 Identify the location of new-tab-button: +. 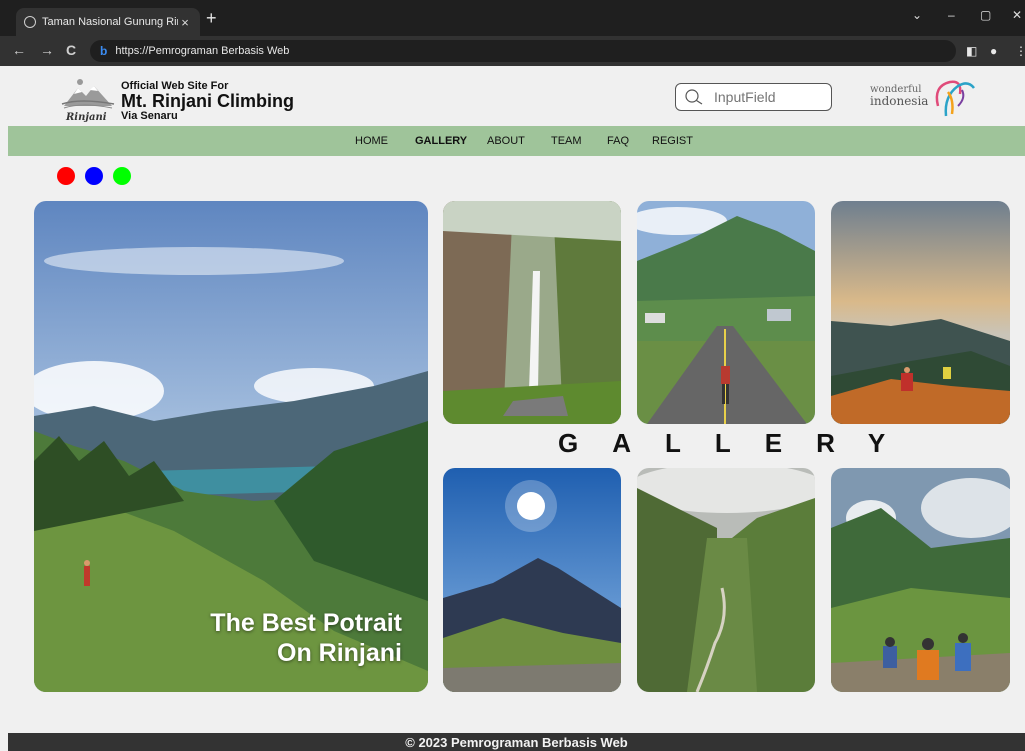
(211, 18).